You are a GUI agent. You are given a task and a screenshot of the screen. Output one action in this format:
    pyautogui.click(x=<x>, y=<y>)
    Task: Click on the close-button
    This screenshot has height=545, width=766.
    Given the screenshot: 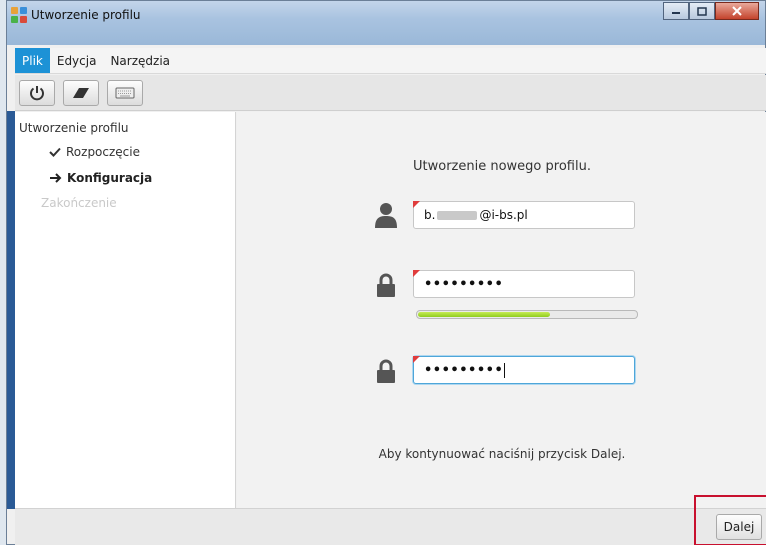 What is the action you would take?
    pyautogui.click(x=737, y=11)
    